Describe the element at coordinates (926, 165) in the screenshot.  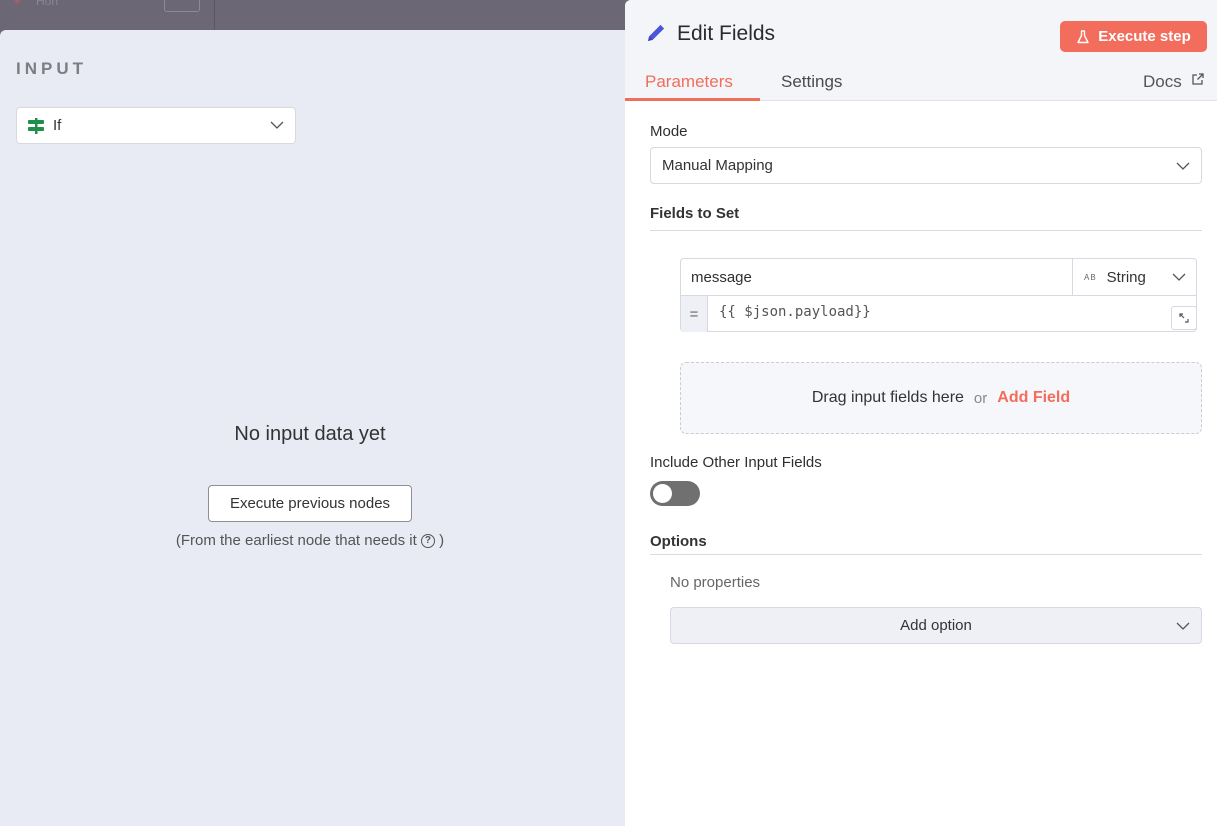
I see `mode-select: Manual Mapping` at that location.